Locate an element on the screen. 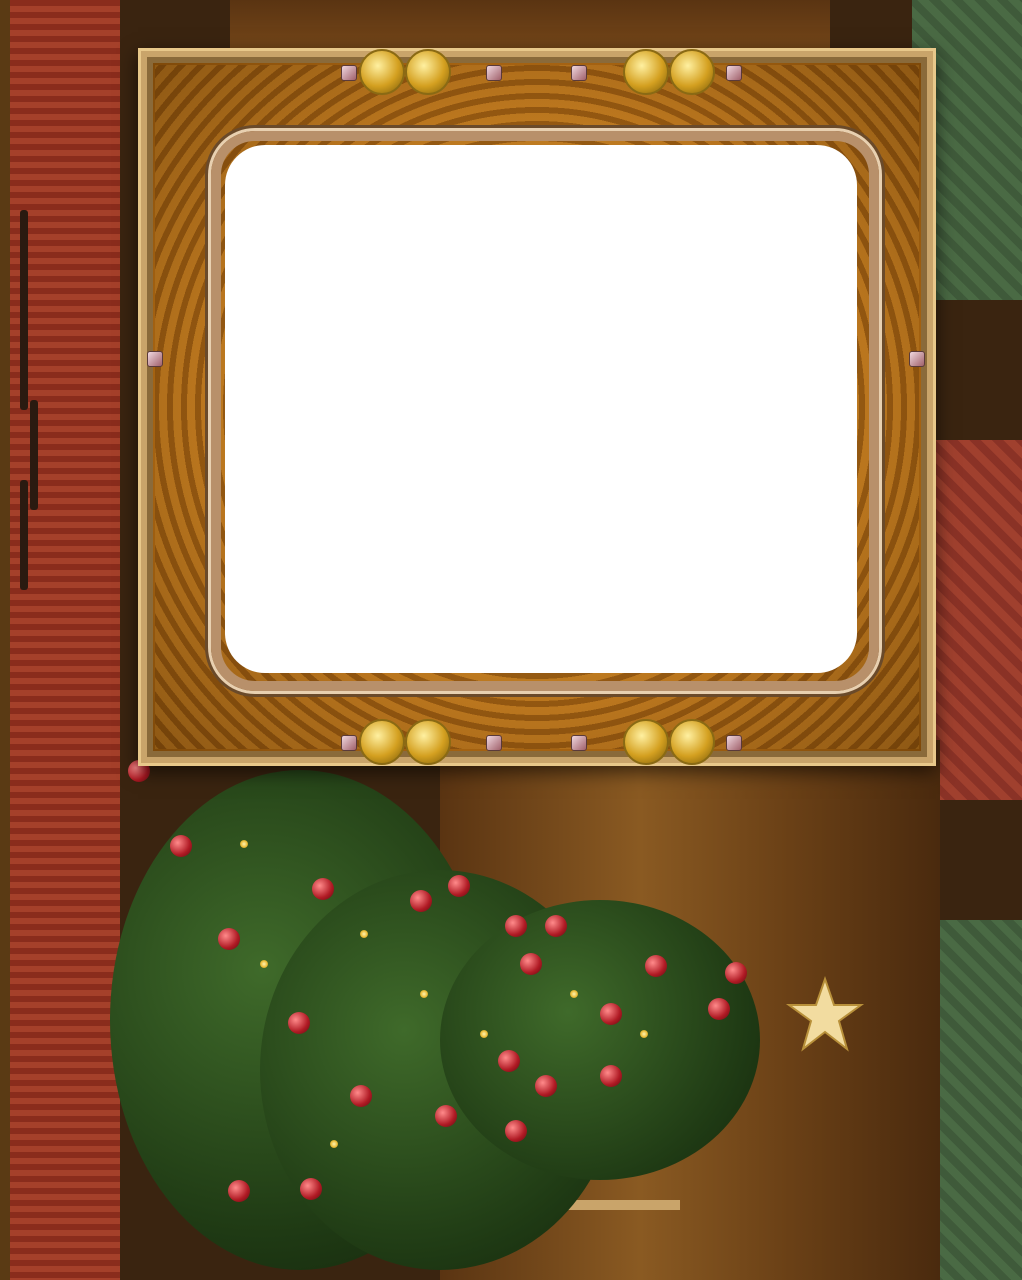 The height and width of the screenshot is (1280, 1022). carpet-floor is located at coordinates (60, 640).